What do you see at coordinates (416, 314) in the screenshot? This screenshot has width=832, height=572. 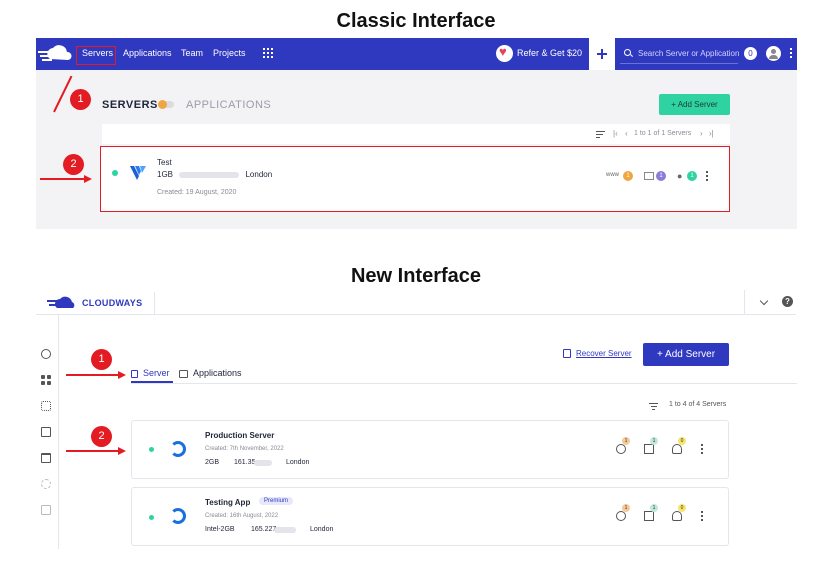 I see `header-bottom-border` at bounding box center [416, 314].